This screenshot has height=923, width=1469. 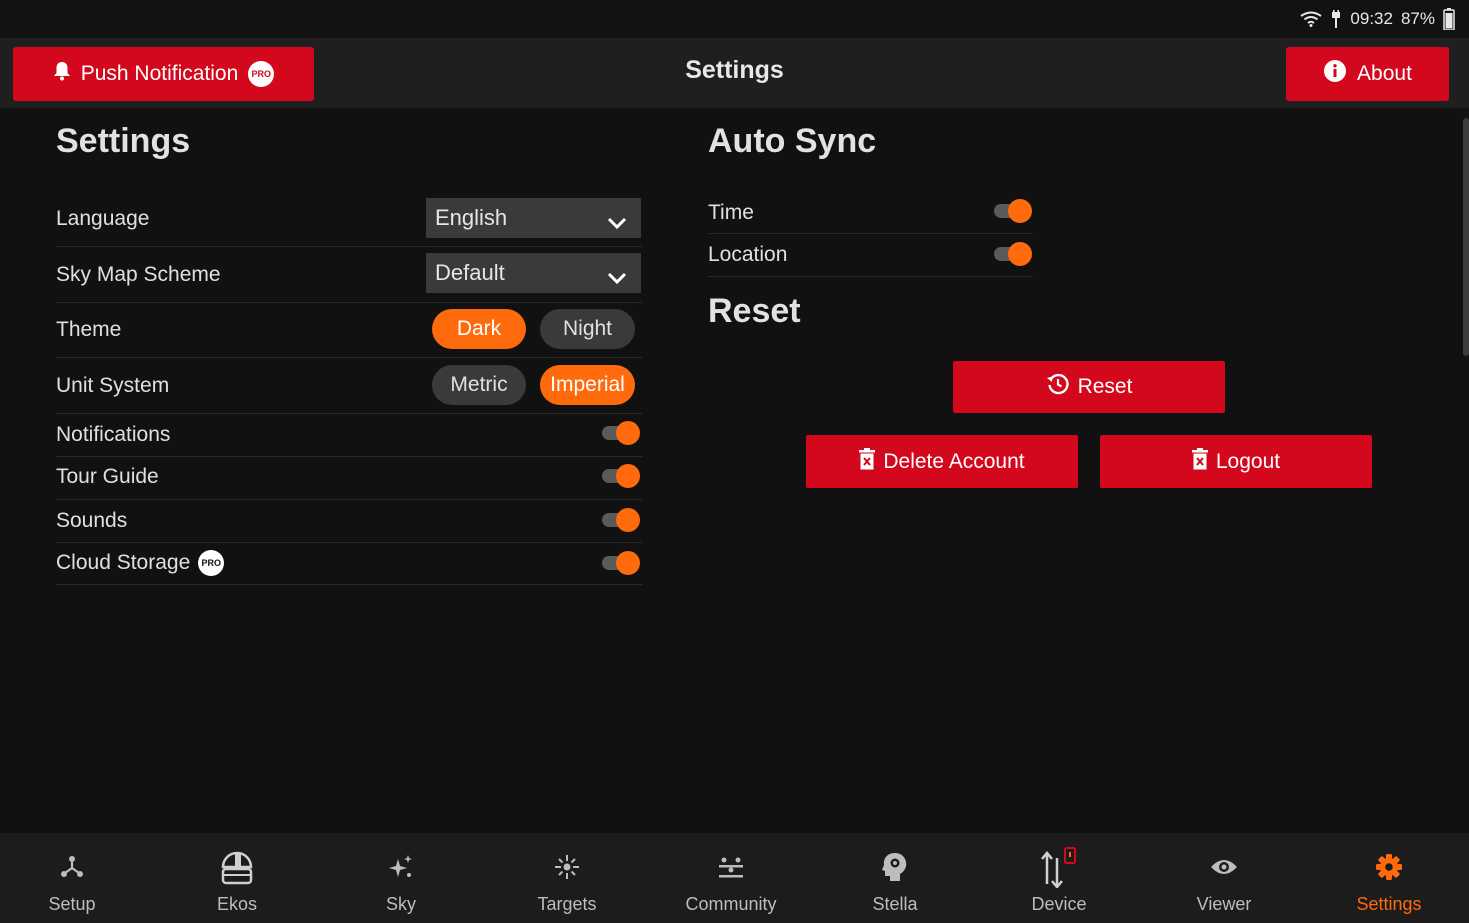 I want to click on tour-guide-row: Tour Guide, so click(x=349, y=478).